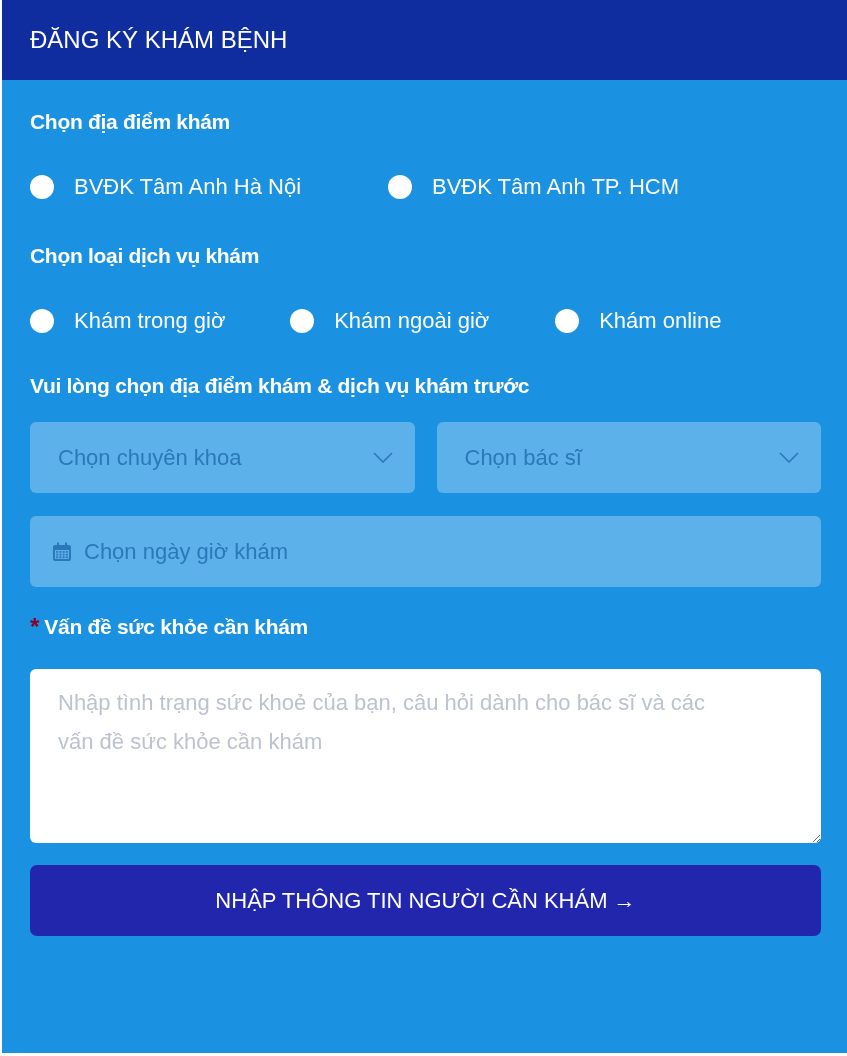 Image resolution: width=847 pixels, height=1056 pixels. Describe the element at coordinates (62, 551) in the screenshot. I see `calendar-icon` at that location.